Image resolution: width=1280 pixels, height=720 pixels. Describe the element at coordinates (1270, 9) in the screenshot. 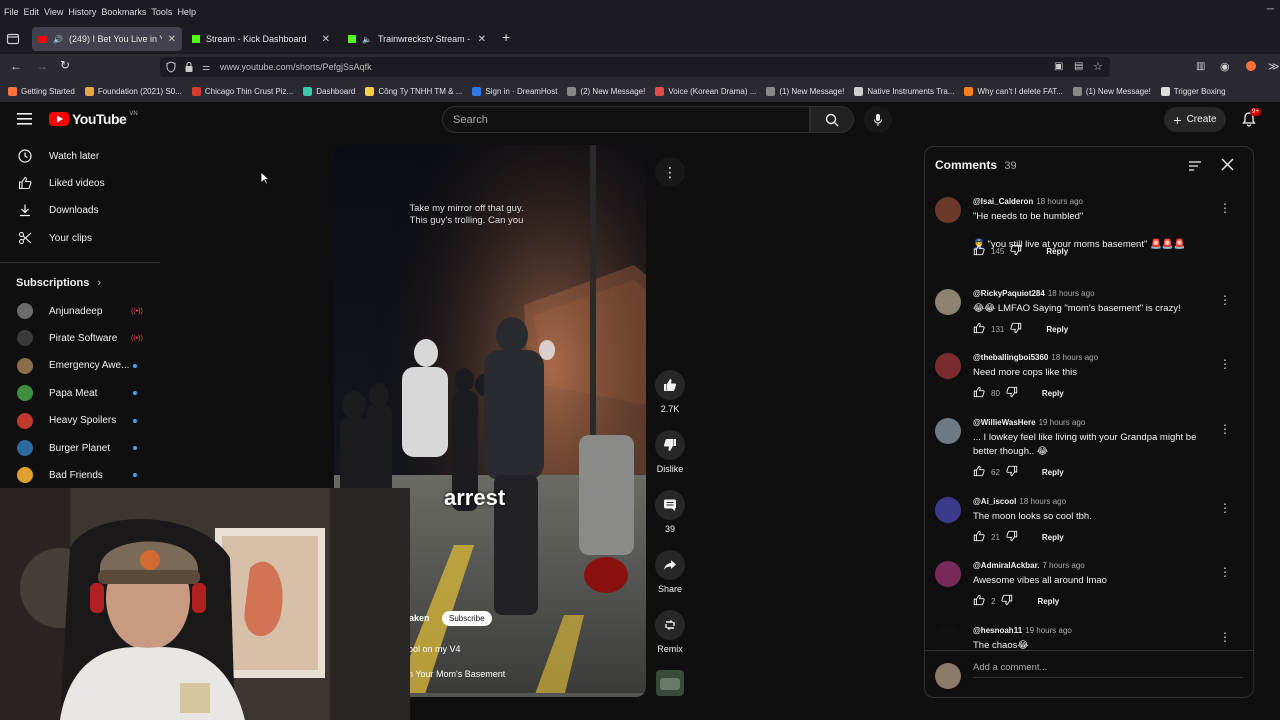

I see `minimize-icon: ─` at that location.